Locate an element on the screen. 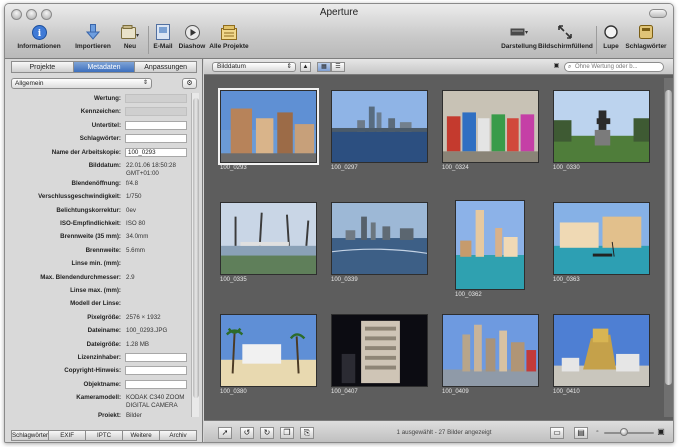 This screenshot has height=447, width=680. tab-archive: Archiv is located at coordinates (178, 435).